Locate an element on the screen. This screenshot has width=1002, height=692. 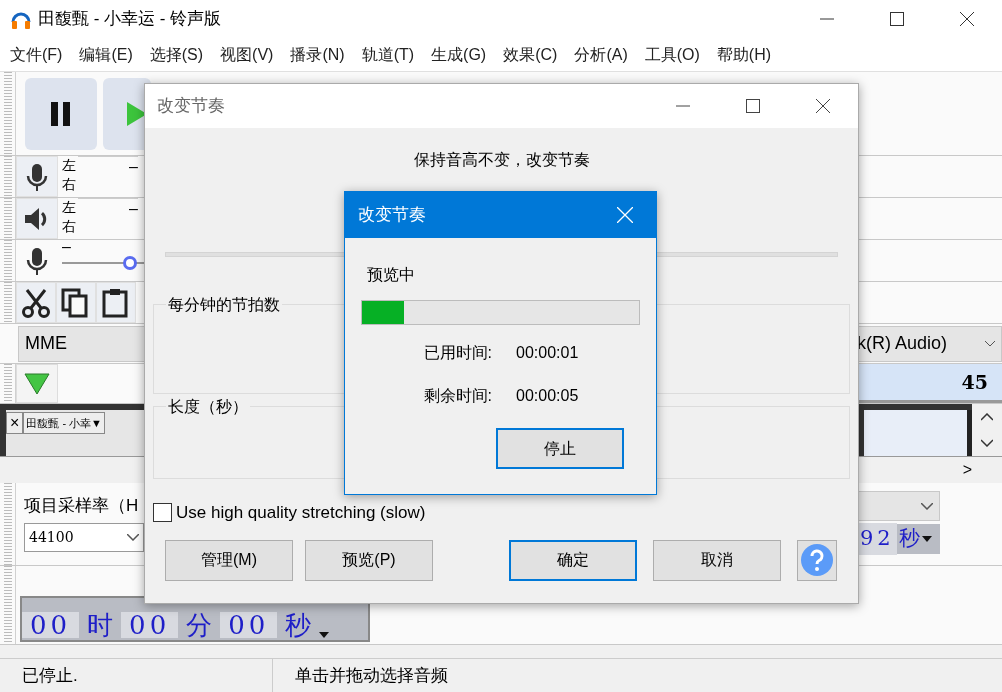
status-text: 单击并拖动选择音频 is located at coordinates (371, 676).